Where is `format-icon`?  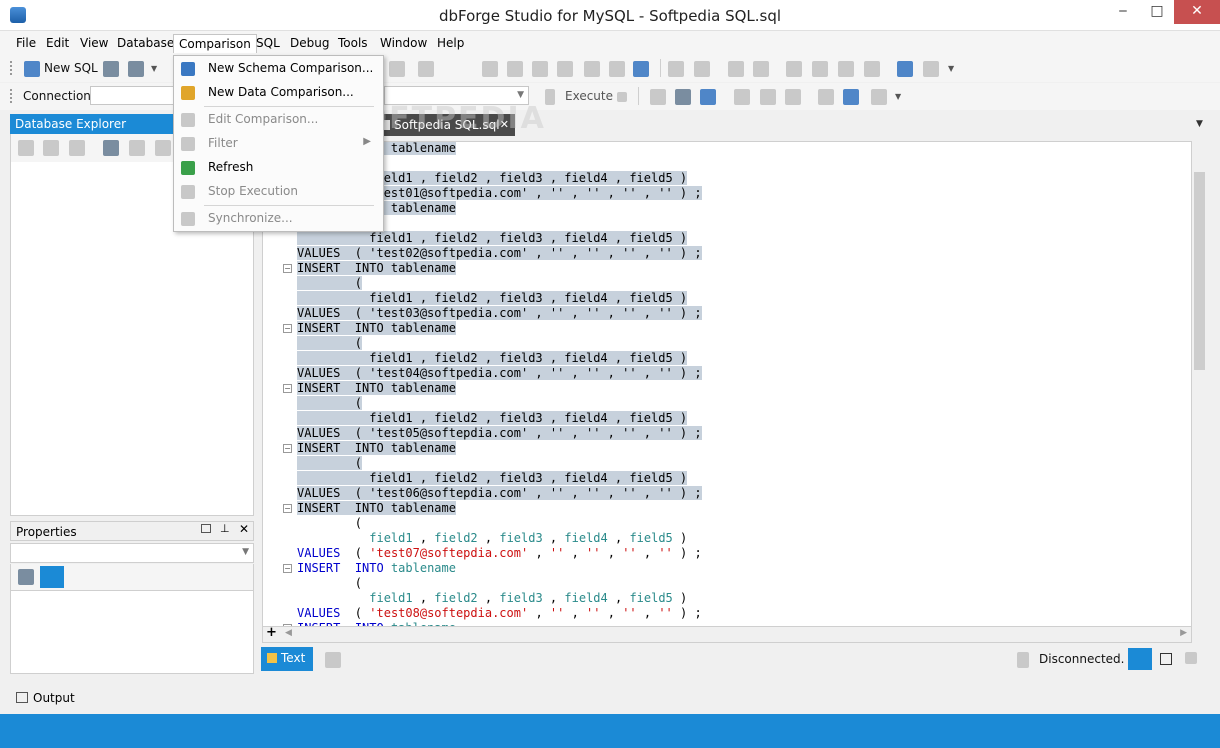 format-icon is located at coordinates (905, 69).